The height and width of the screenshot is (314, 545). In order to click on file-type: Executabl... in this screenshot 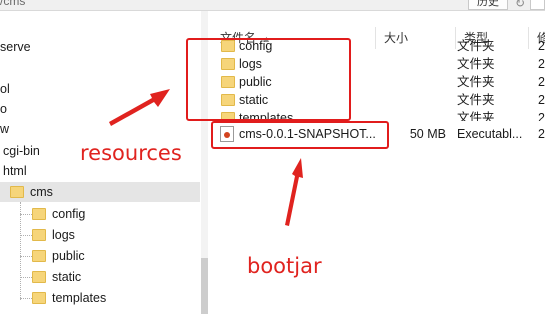, I will do `click(490, 134)`.